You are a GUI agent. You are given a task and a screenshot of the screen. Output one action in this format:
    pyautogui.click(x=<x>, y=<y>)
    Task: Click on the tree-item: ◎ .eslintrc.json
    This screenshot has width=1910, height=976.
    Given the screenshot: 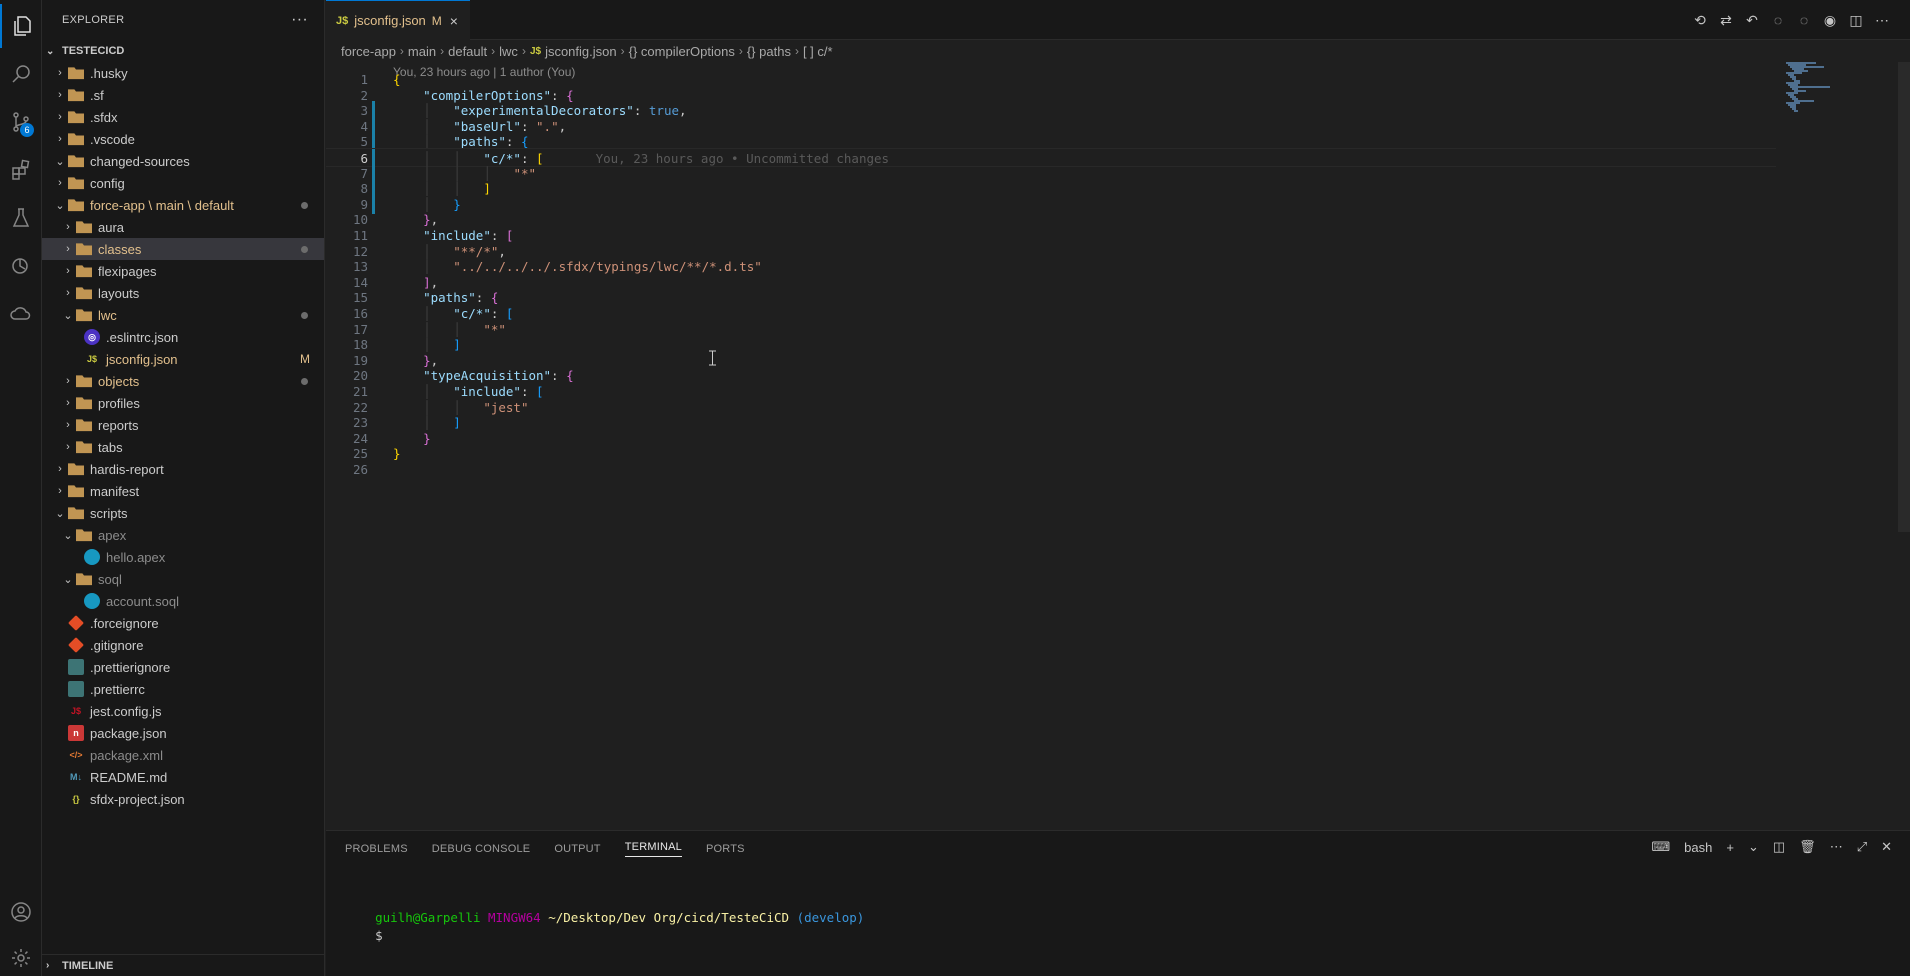 What is the action you would take?
    pyautogui.click(x=183, y=337)
    